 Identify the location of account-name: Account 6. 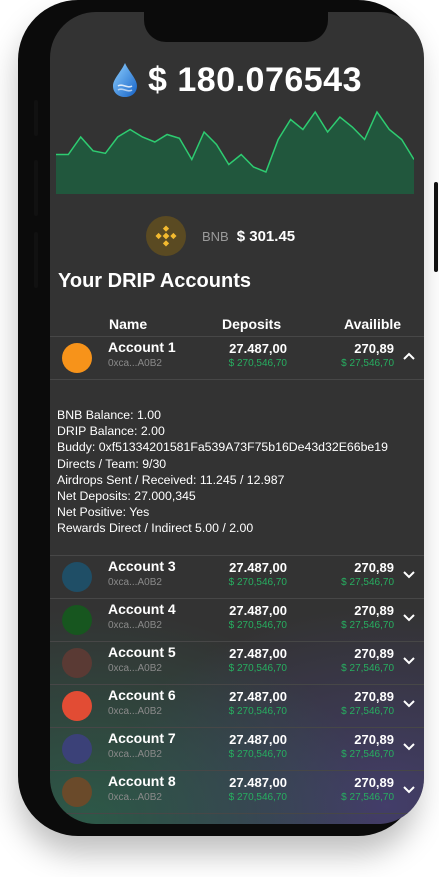
(142, 695).